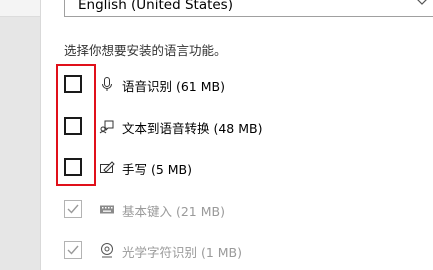  I want to click on language-select: English (United States), so click(248, 8).